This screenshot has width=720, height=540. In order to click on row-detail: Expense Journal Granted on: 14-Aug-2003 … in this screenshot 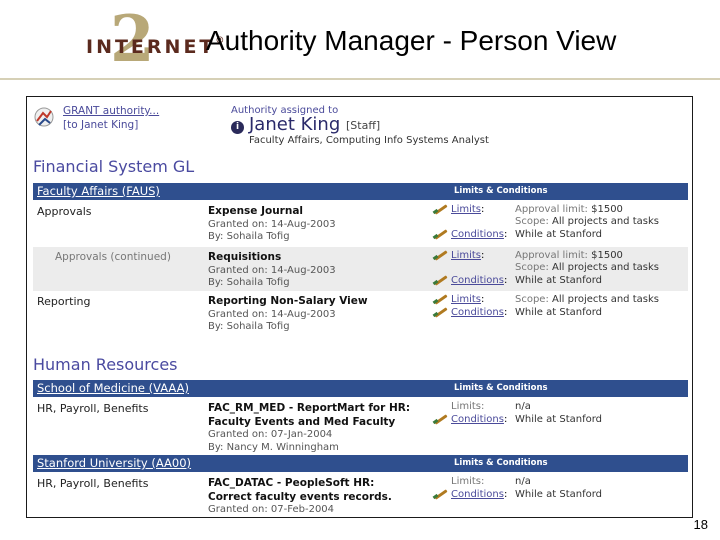, I will do `click(272, 224)`.